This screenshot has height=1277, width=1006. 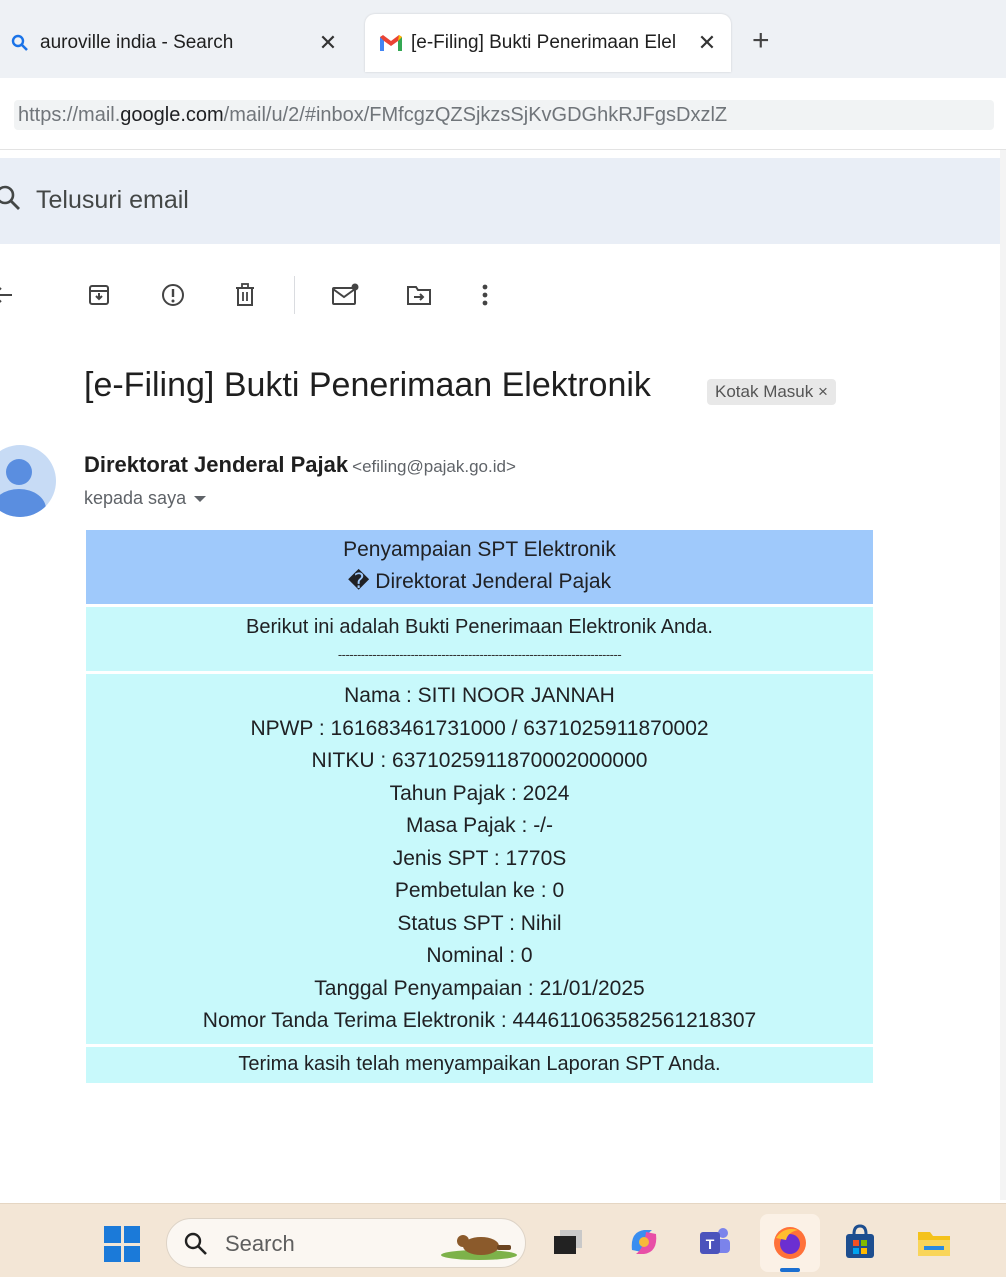 What do you see at coordinates (200, 499) in the screenshot?
I see `chevron-down-icon` at bounding box center [200, 499].